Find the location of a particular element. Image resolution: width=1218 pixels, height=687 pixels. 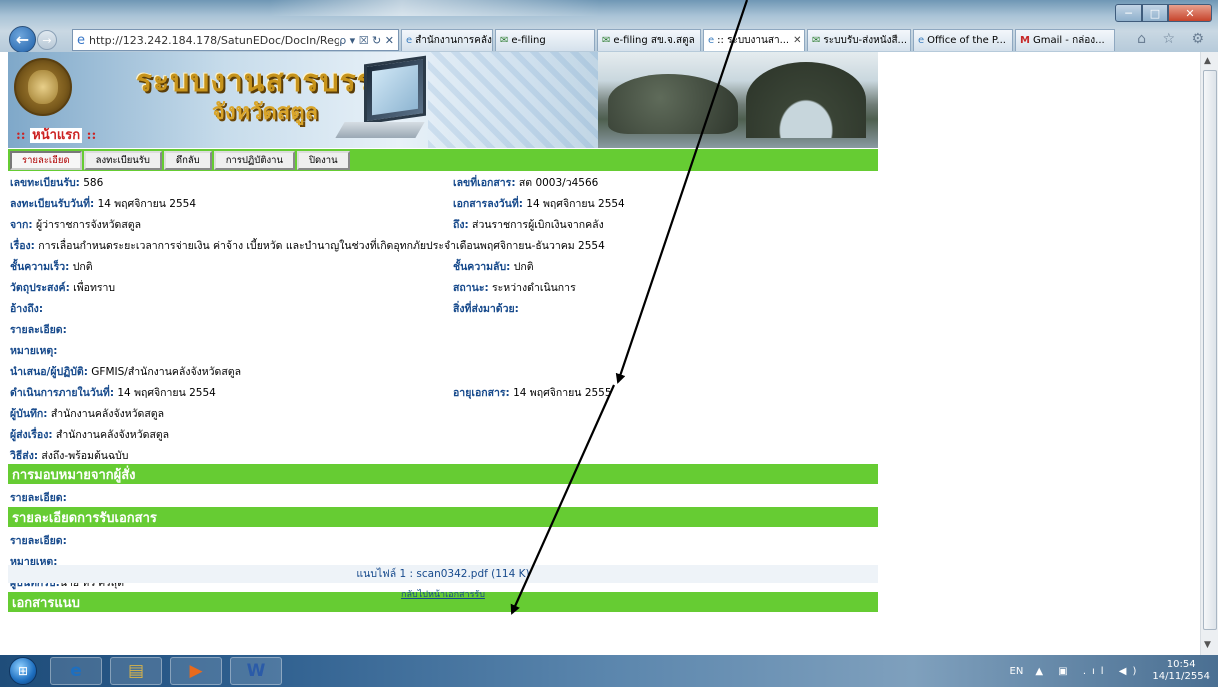

attachment-file-link: scan0342.pdf (114 K) is located at coordinates (472, 574).